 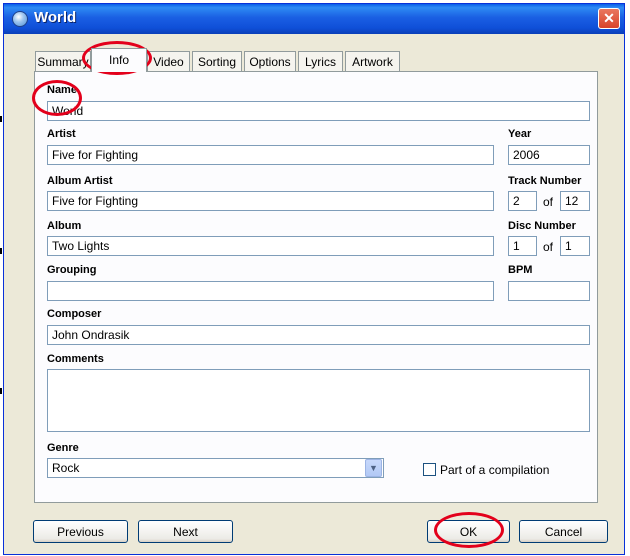 What do you see at coordinates (168, 61) in the screenshot?
I see `tab-video: Video` at bounding box center [168, 61].